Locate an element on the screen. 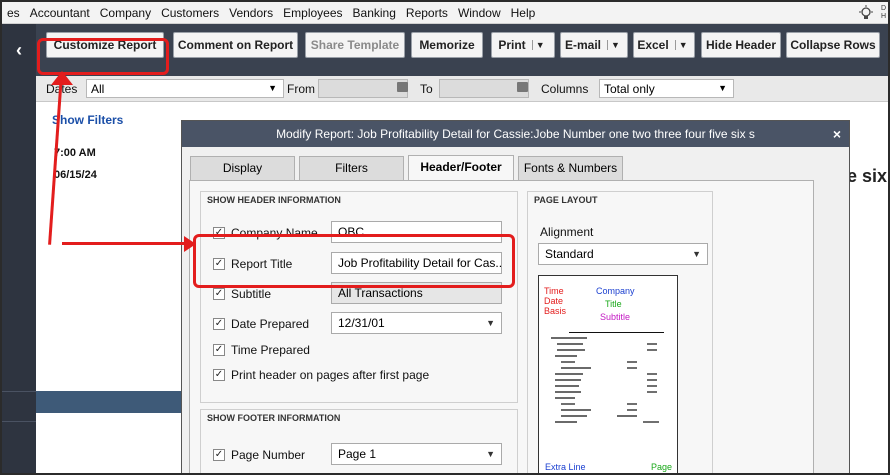 This screenshot has width=890, height=475. subtitle-label: Subtitle is located at coordinates (251, 294).